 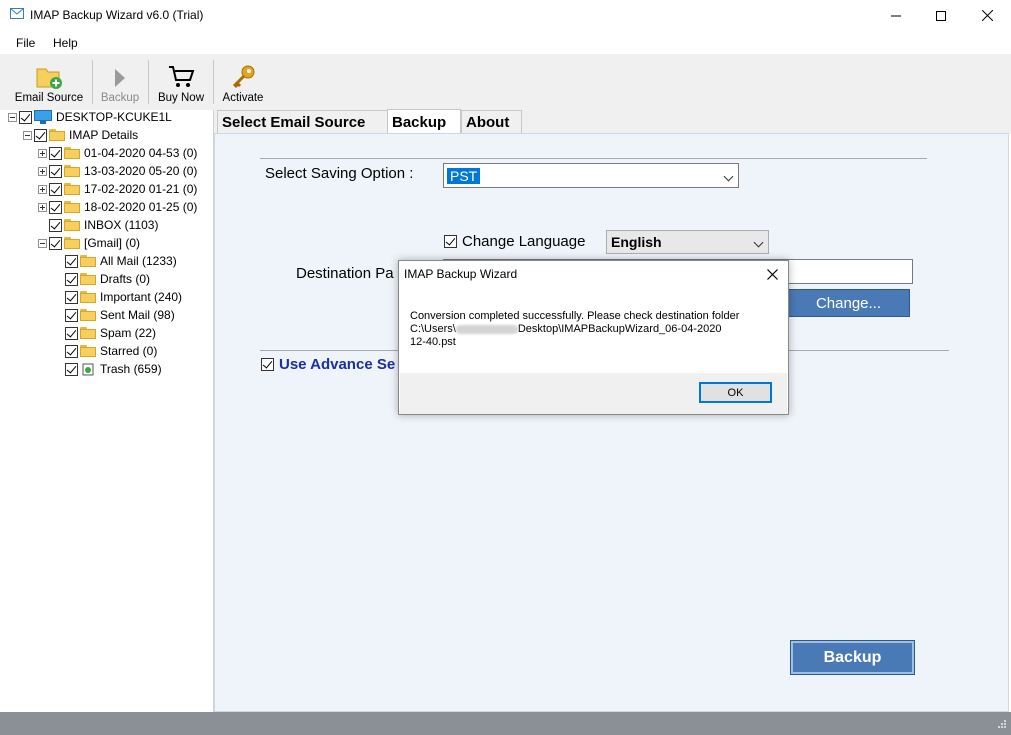 I want to click on tree-node-spam: Spam (22), so click(x=110, y=333).